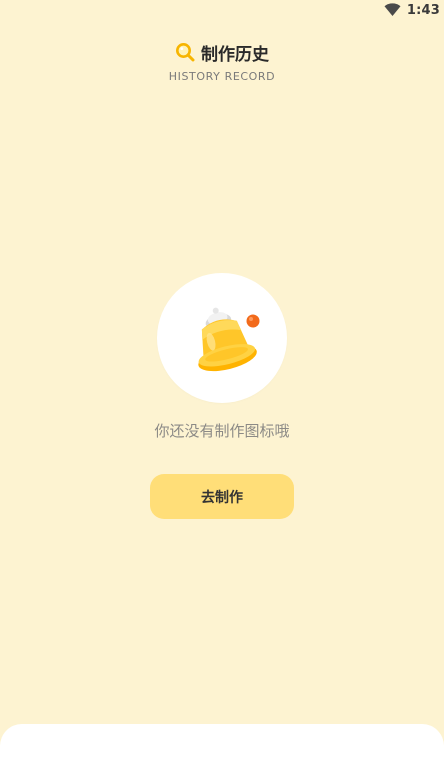  What do you see at coordinates (222, 431) in the screenshot?
I see `empty-message: 你还没有制作图标哦` at bounding box center [222, 431].